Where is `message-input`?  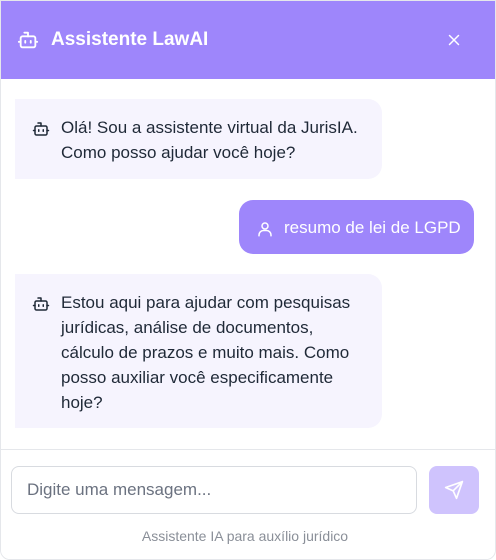
message-input is located at coordinates (214, 490).